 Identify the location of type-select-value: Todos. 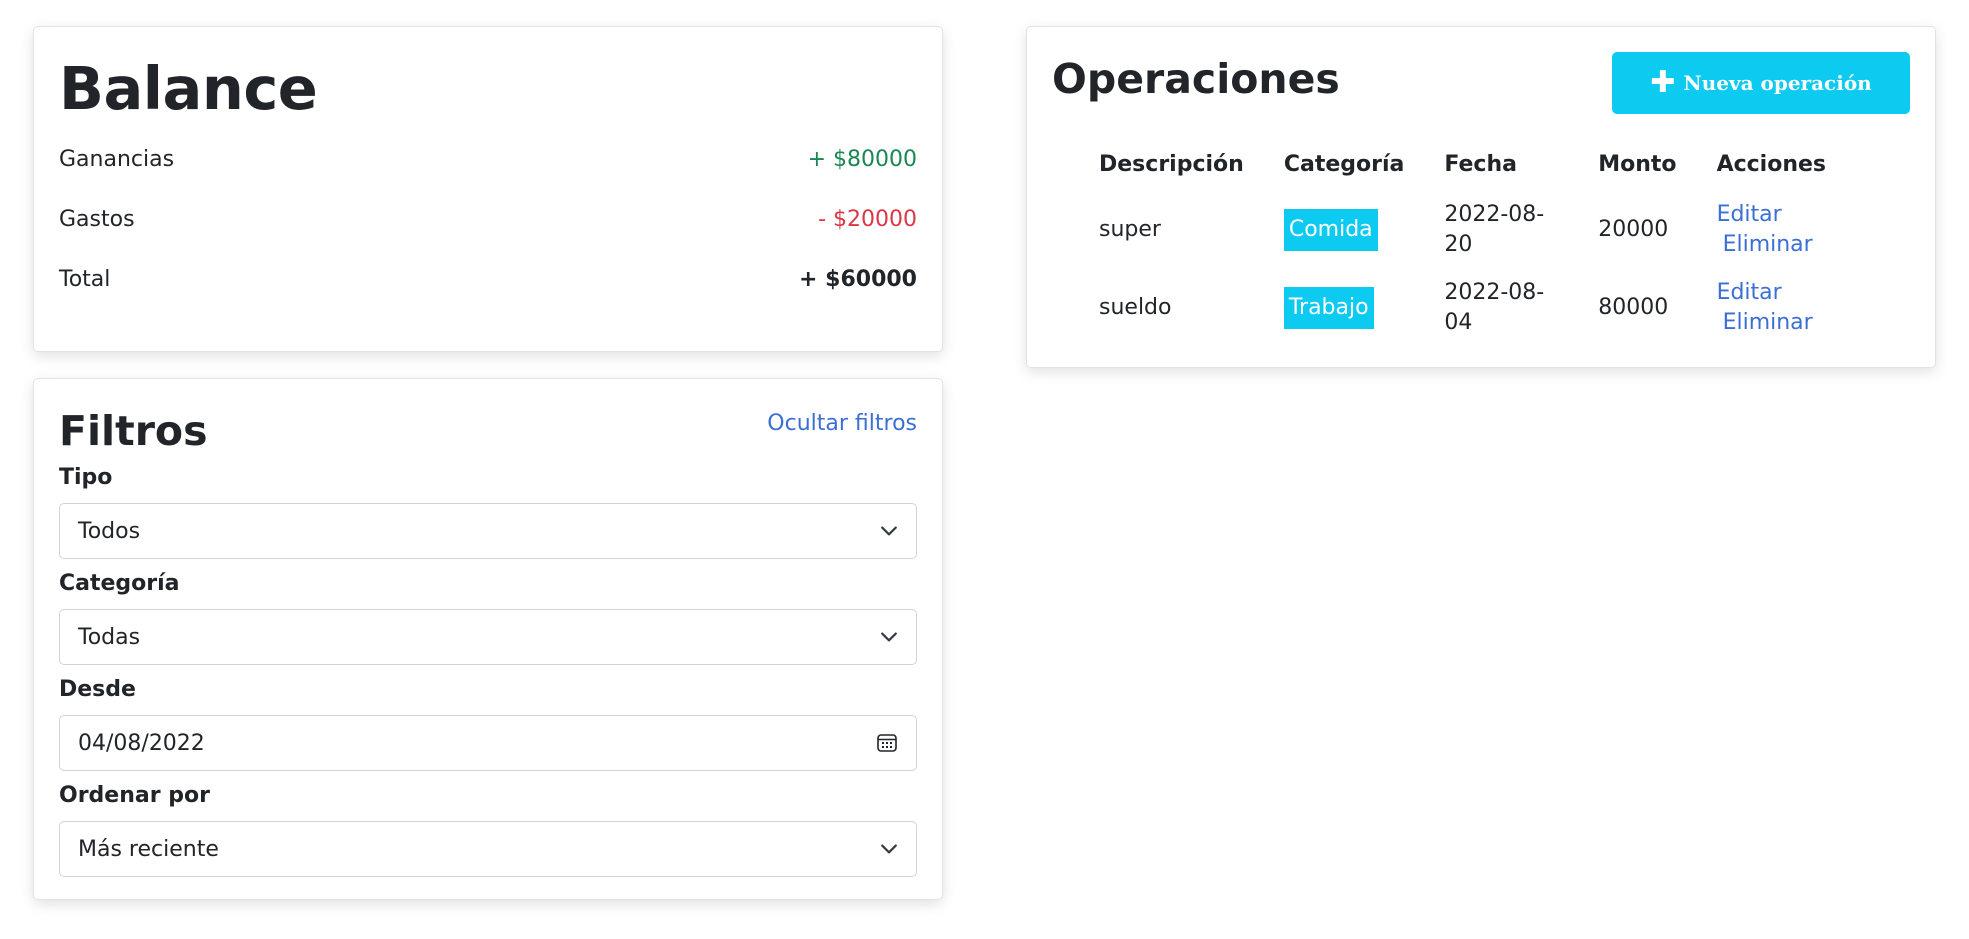
(109, 531).